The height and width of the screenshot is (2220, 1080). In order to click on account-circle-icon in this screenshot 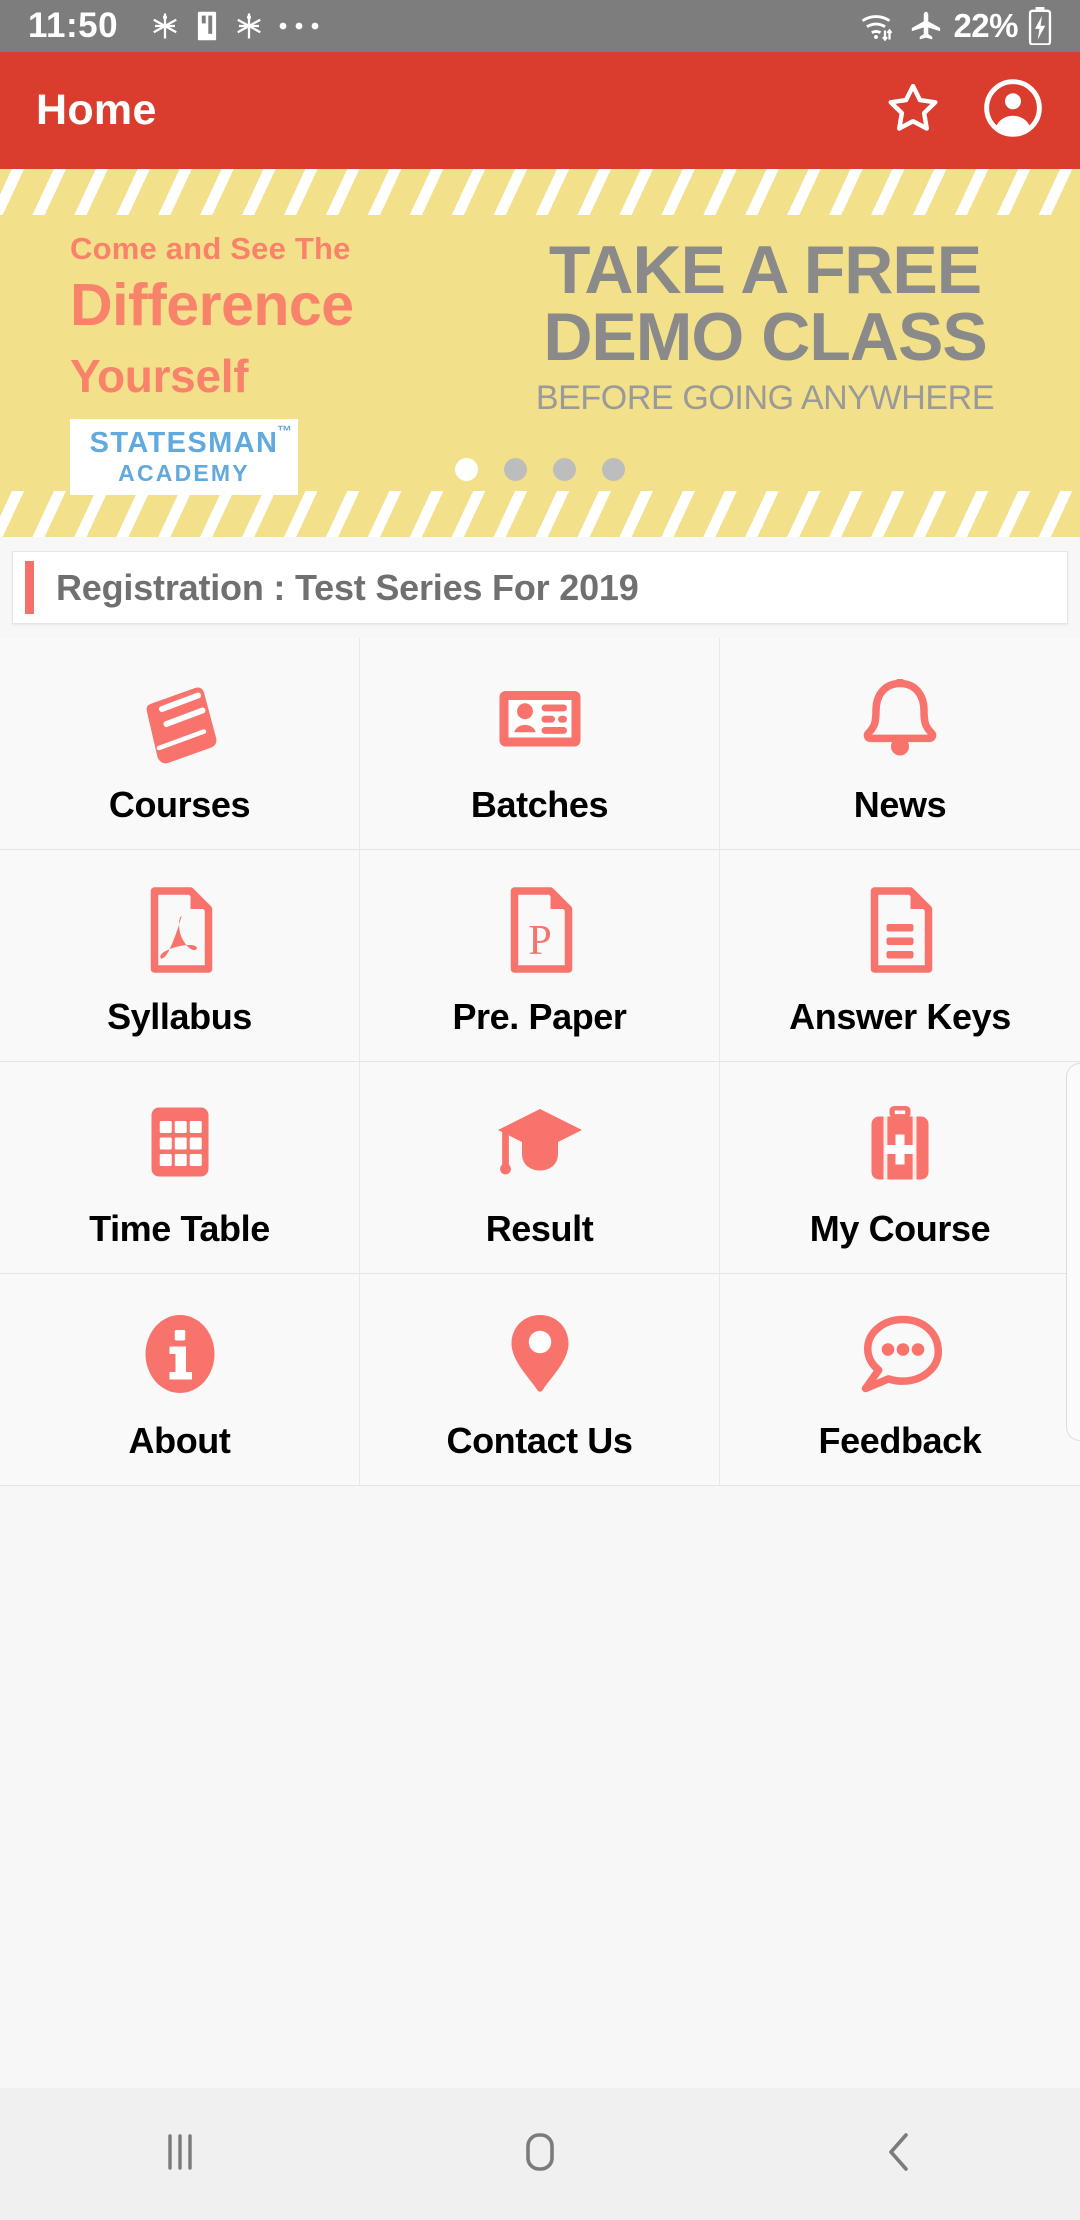, I will do `click(1013, 110)`.